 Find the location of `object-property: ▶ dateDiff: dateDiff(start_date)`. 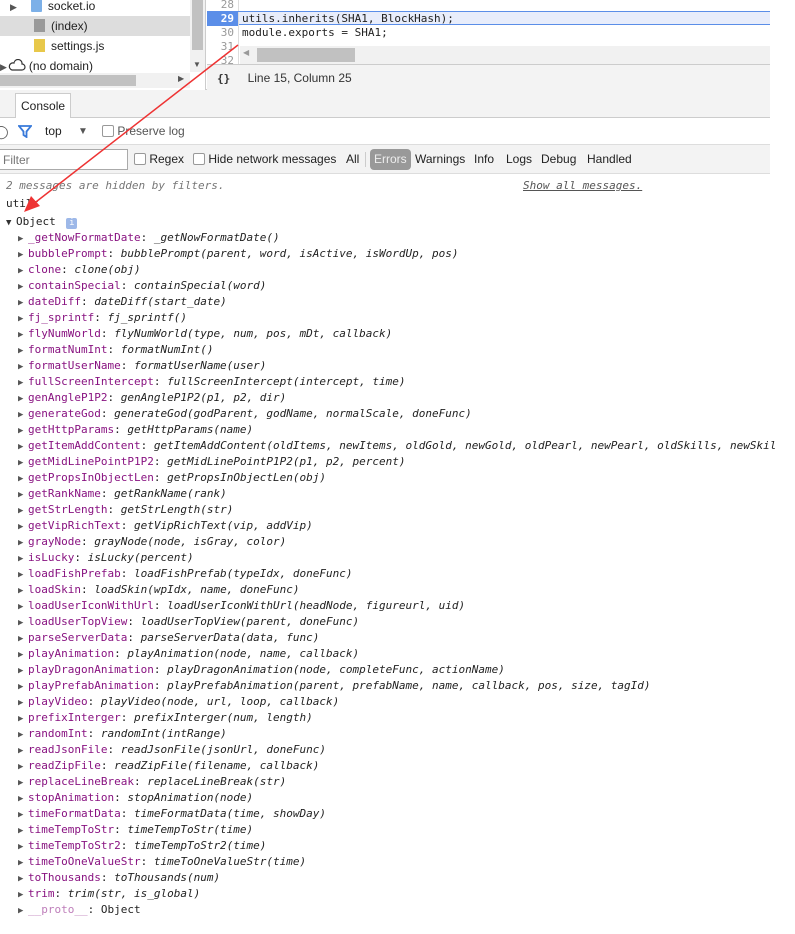

object-property: ▶ dateDiff: dateDiff(start_date) is located at coordinates (122, 302).